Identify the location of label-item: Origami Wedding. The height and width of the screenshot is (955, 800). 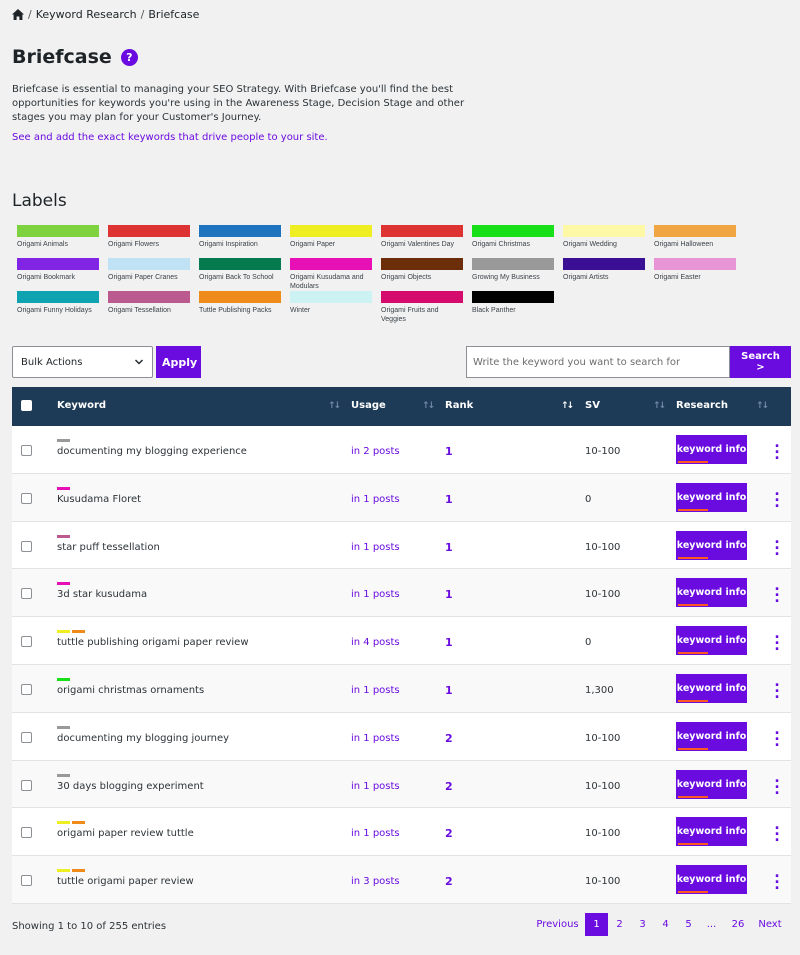
(604, 241).